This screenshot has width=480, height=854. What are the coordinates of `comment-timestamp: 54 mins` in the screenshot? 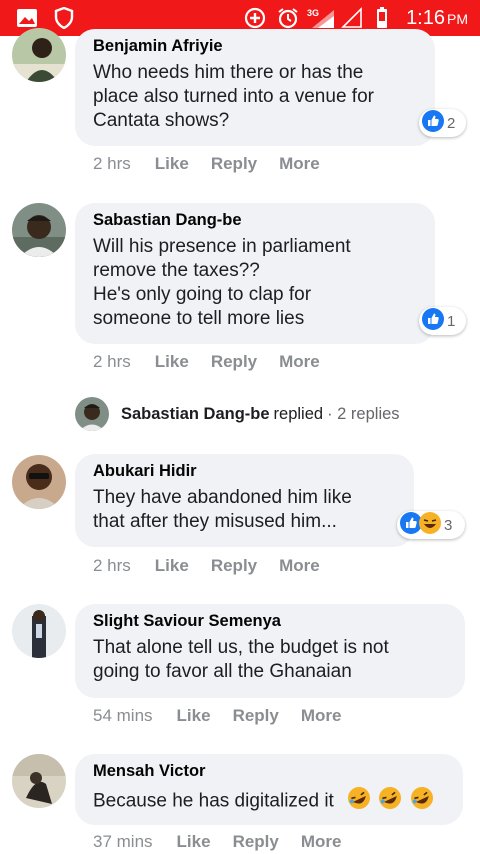 It's located at (123, 716).